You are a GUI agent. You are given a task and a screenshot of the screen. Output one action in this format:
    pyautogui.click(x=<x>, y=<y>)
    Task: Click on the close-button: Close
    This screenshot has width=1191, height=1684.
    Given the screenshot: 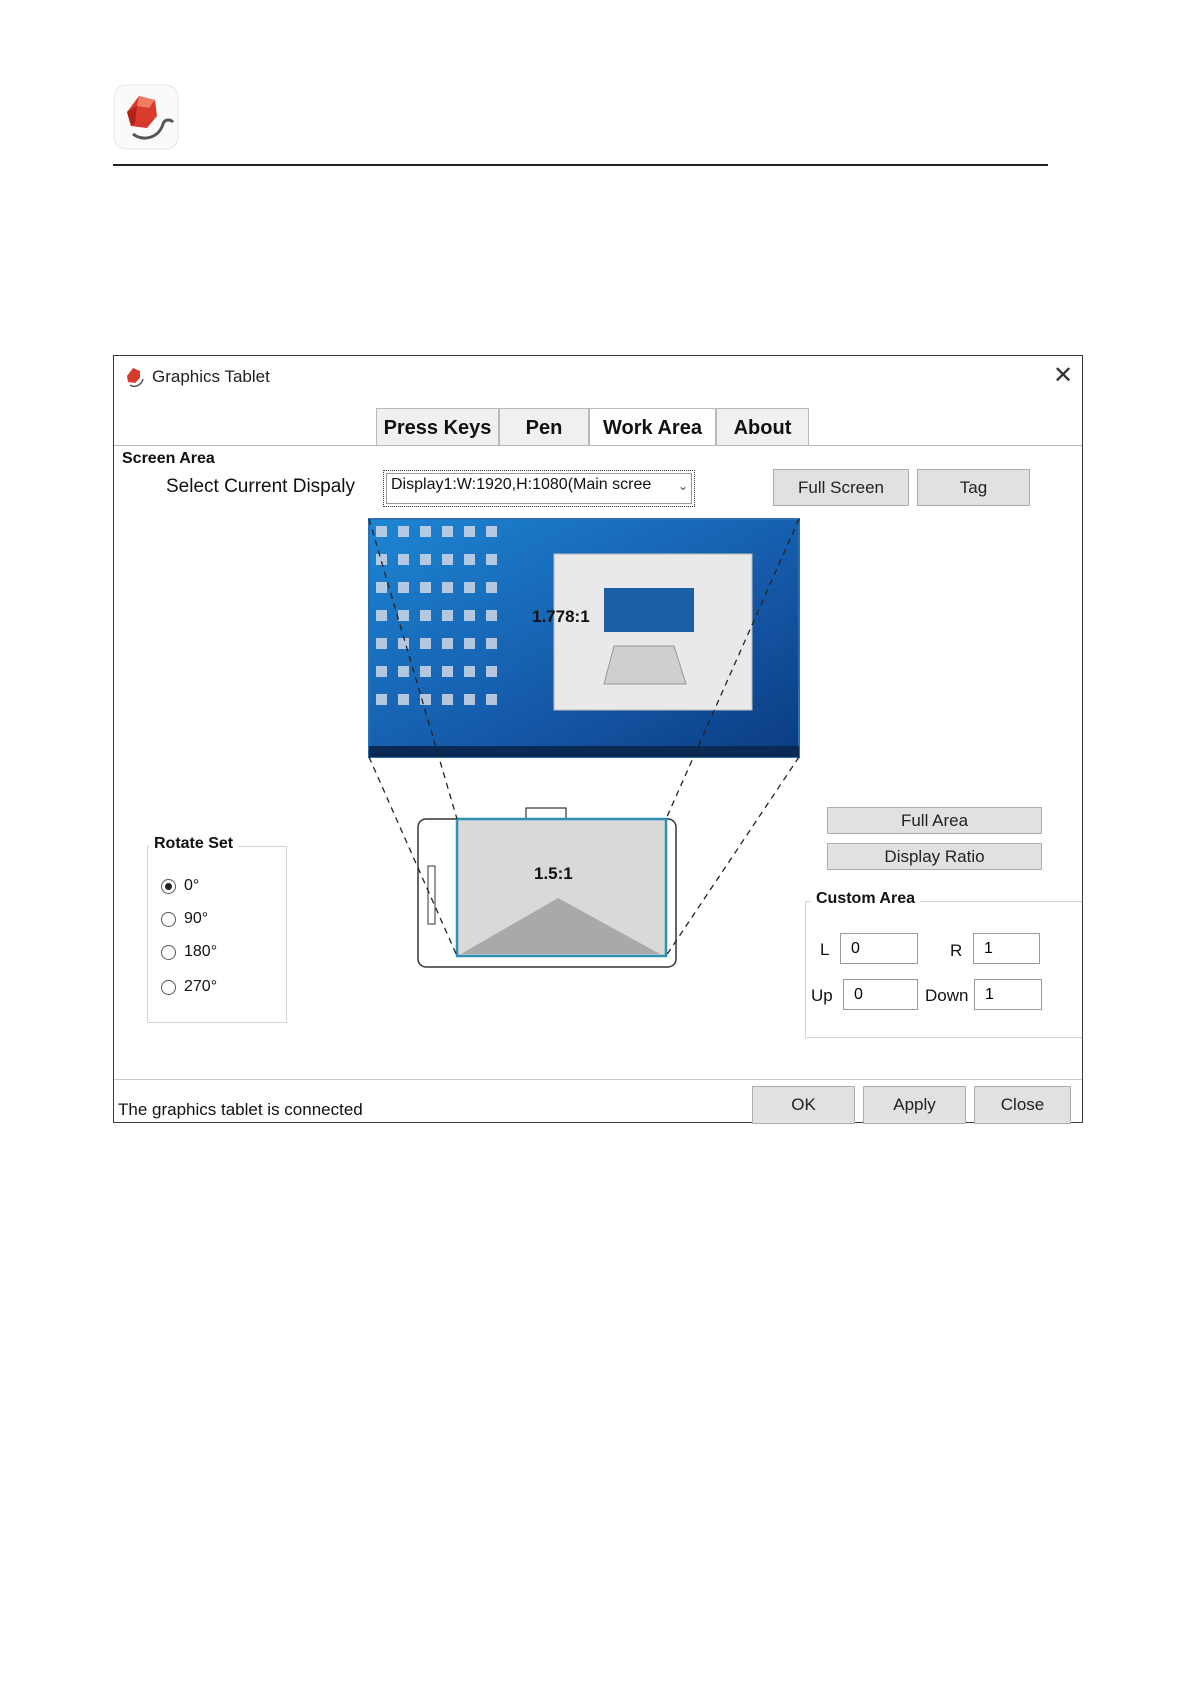 What is the action you would take?
    pyautogui.click(x=1022, y=1105)
    